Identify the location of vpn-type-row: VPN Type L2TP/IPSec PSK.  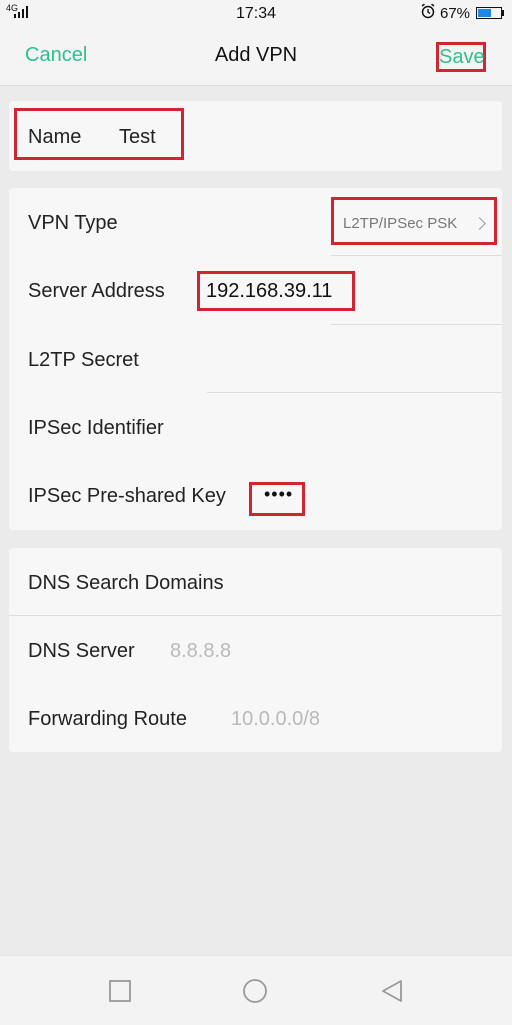
(255, 222).